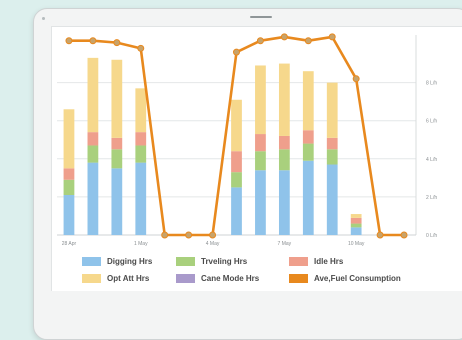 Image resolution: width=462 pixels, height=340 pixels. Describe the element at coordinates (431, 84) in the screenshot. I see `y-tick-label: 8 L/h` at that location.